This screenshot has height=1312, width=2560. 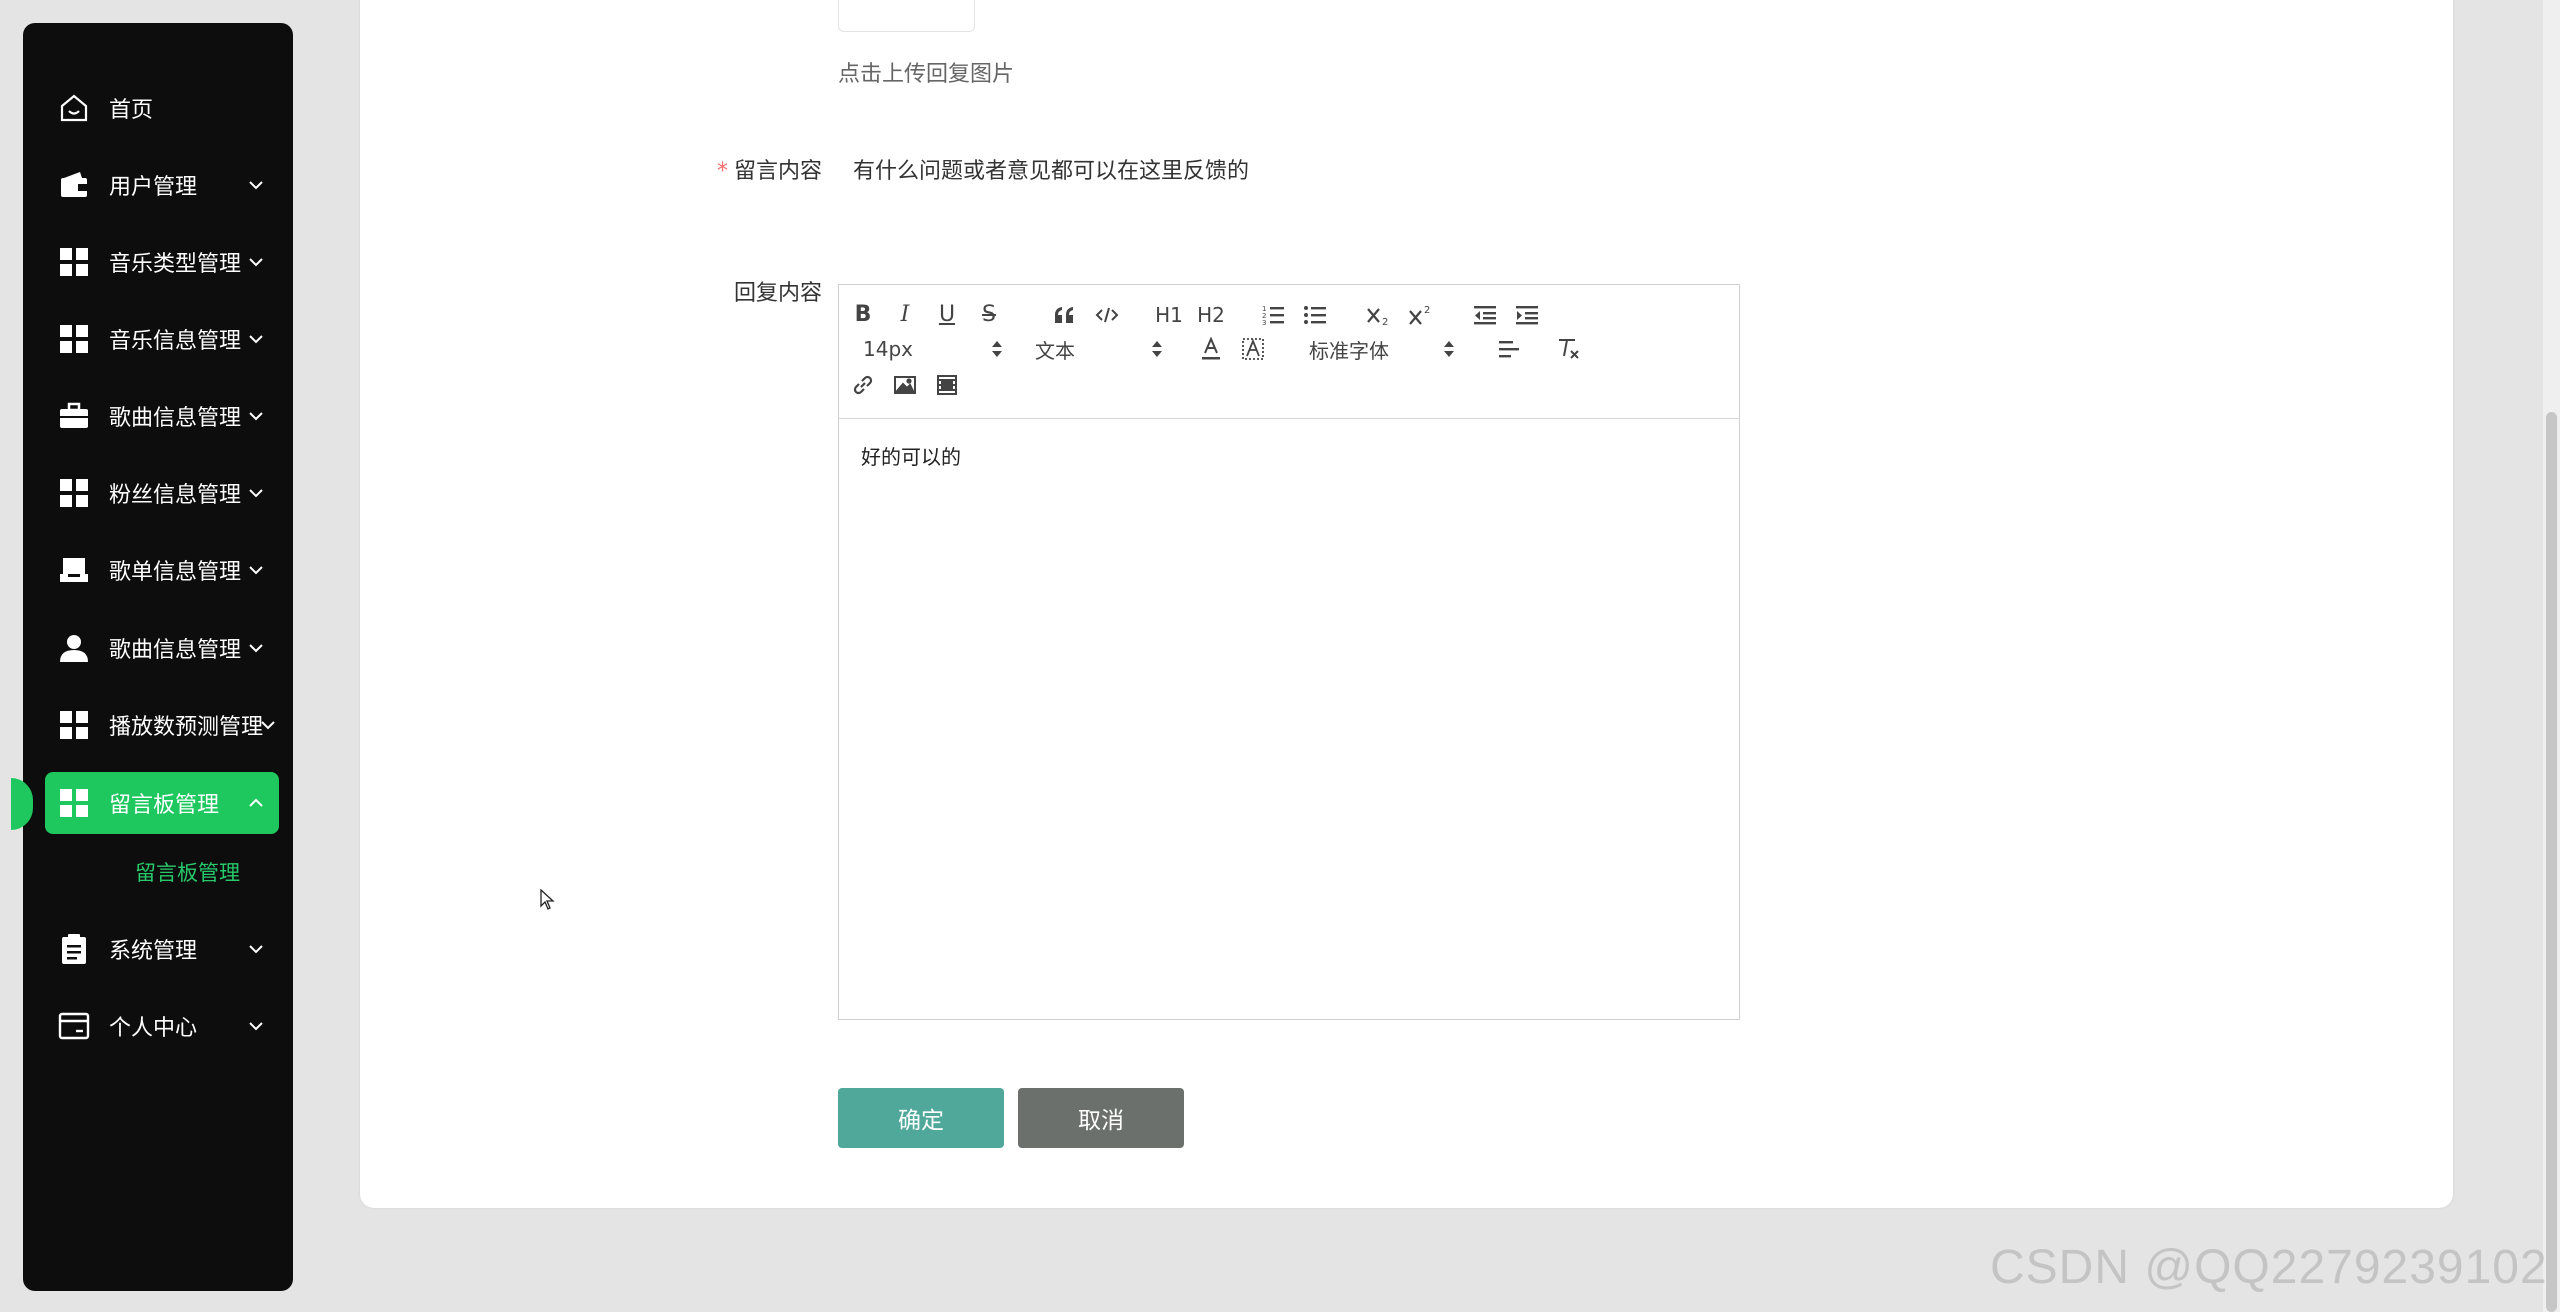 I want to click on image-icon, so click(x=905, y=385).